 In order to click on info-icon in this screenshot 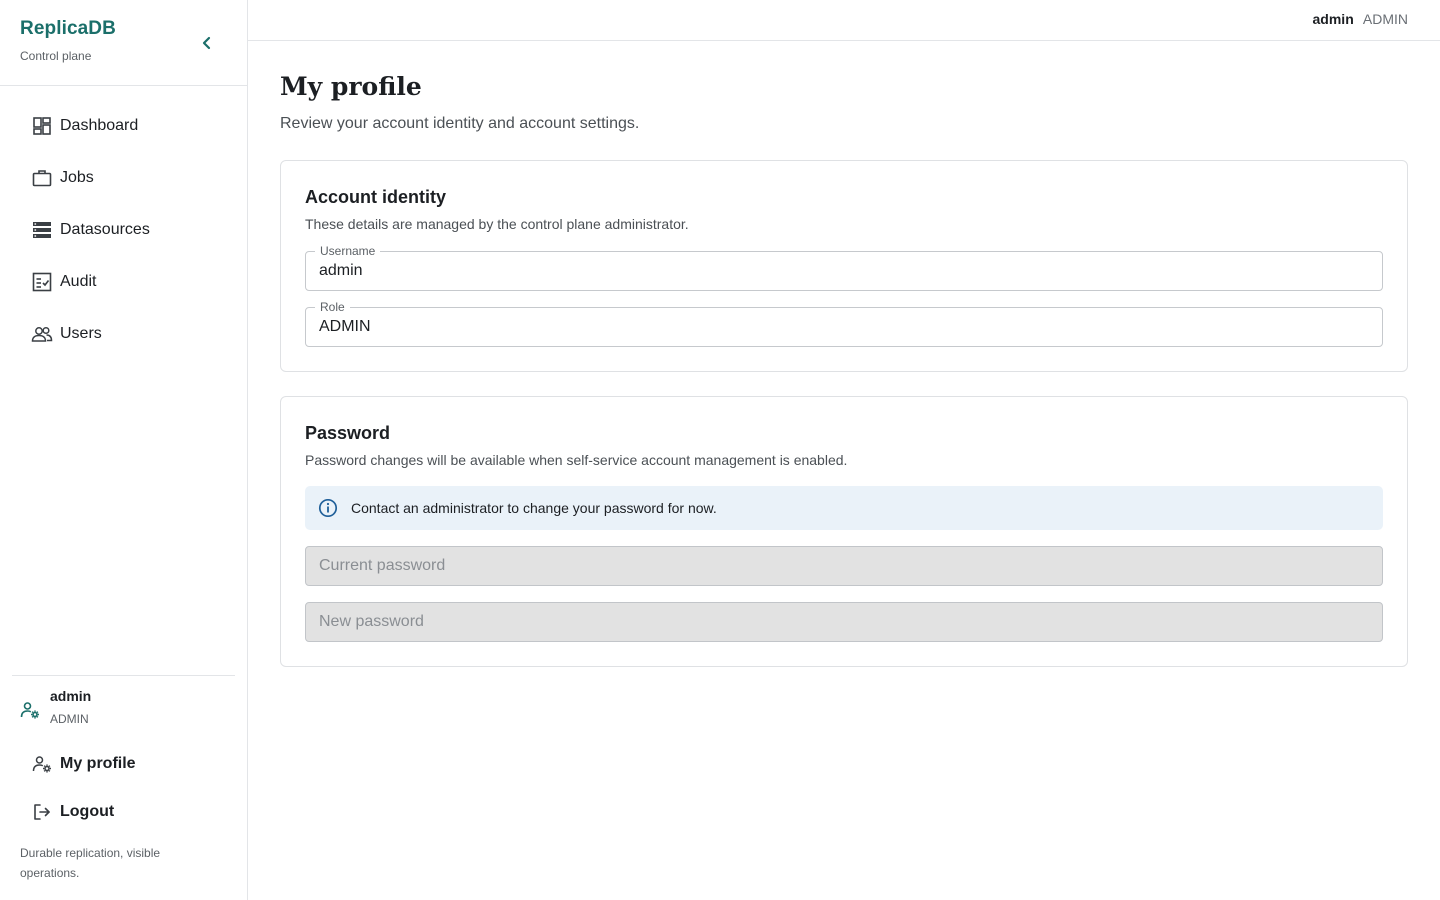, I will do `click(328, 508)`.